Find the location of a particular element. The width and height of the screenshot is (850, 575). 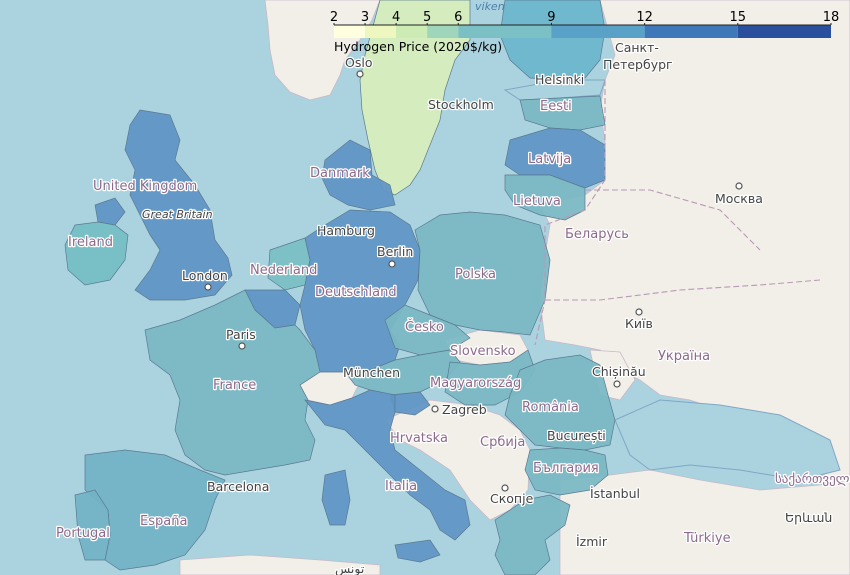

label-berlin: Berlin is located at coordinates (395, 251).